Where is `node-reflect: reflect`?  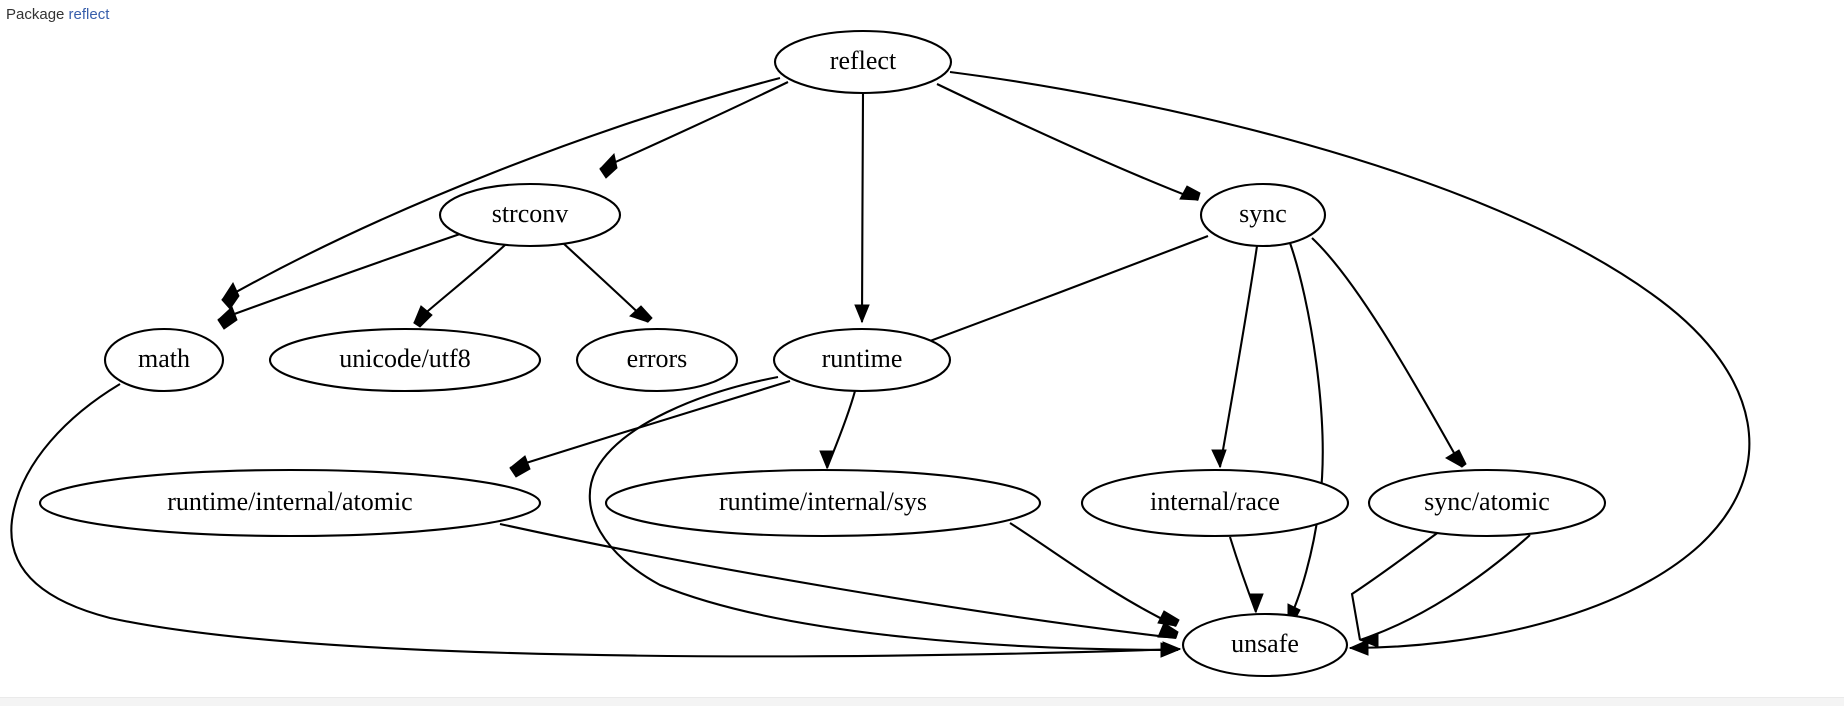
node-reflect: reflect is located at coordinates (863, 62).